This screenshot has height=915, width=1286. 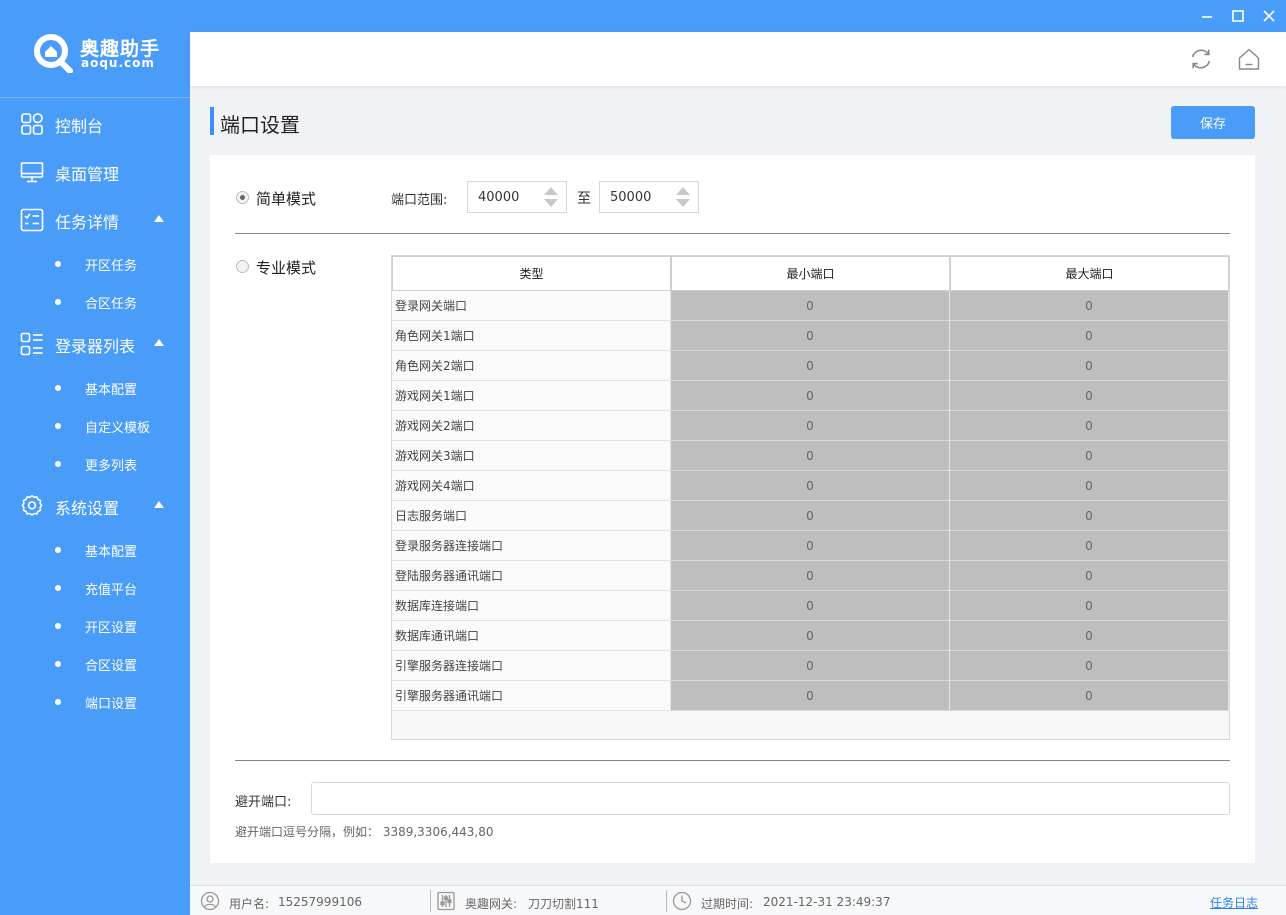 What do you see at coordinates (531, 366) in the screenshot?
I see `port-type-cell: 角色网关2端口` at bounding box center [531, 366].